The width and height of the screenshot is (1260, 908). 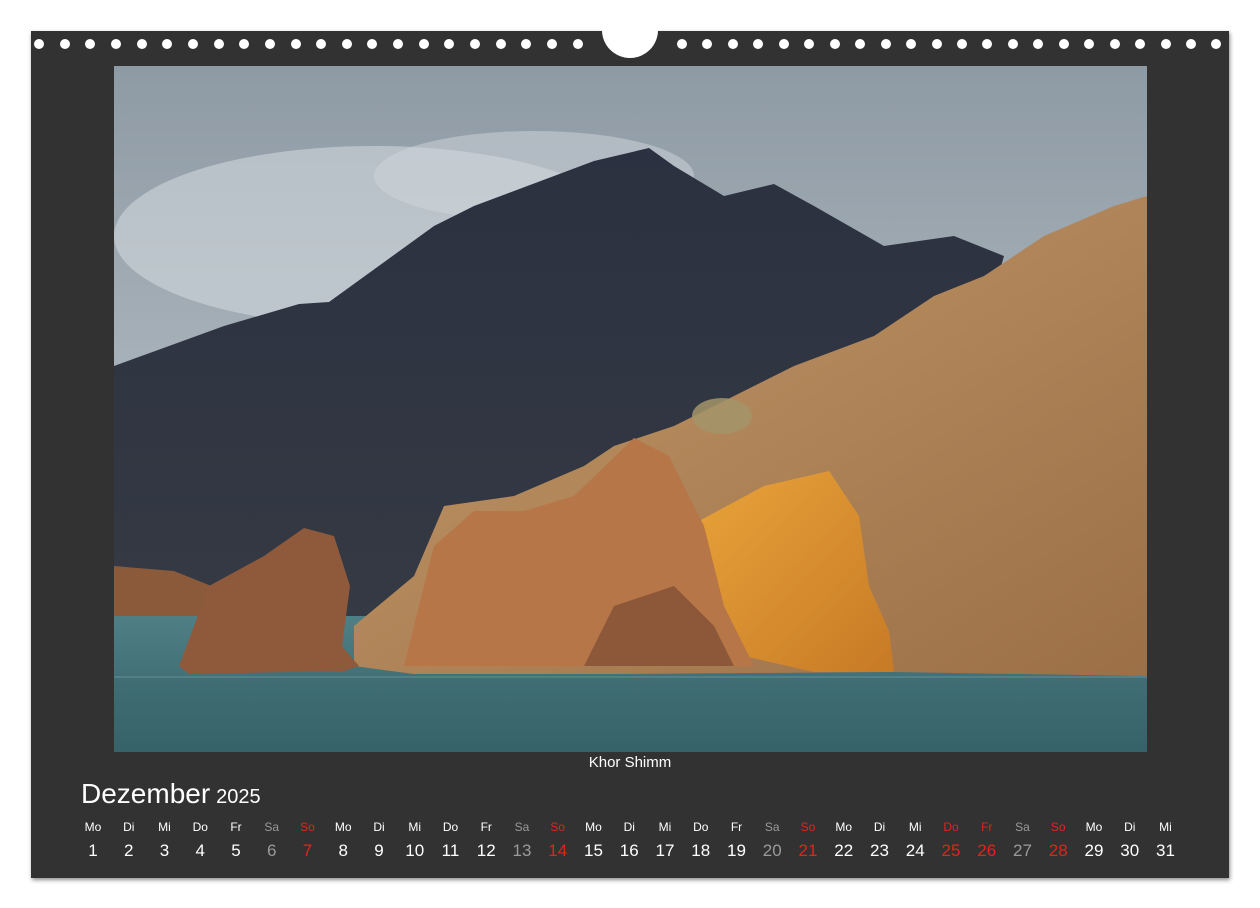 What do you see at coordinates (1130, 850) in the screenshot?
I see `day-number: 30` at bounding box center [1130, 850].